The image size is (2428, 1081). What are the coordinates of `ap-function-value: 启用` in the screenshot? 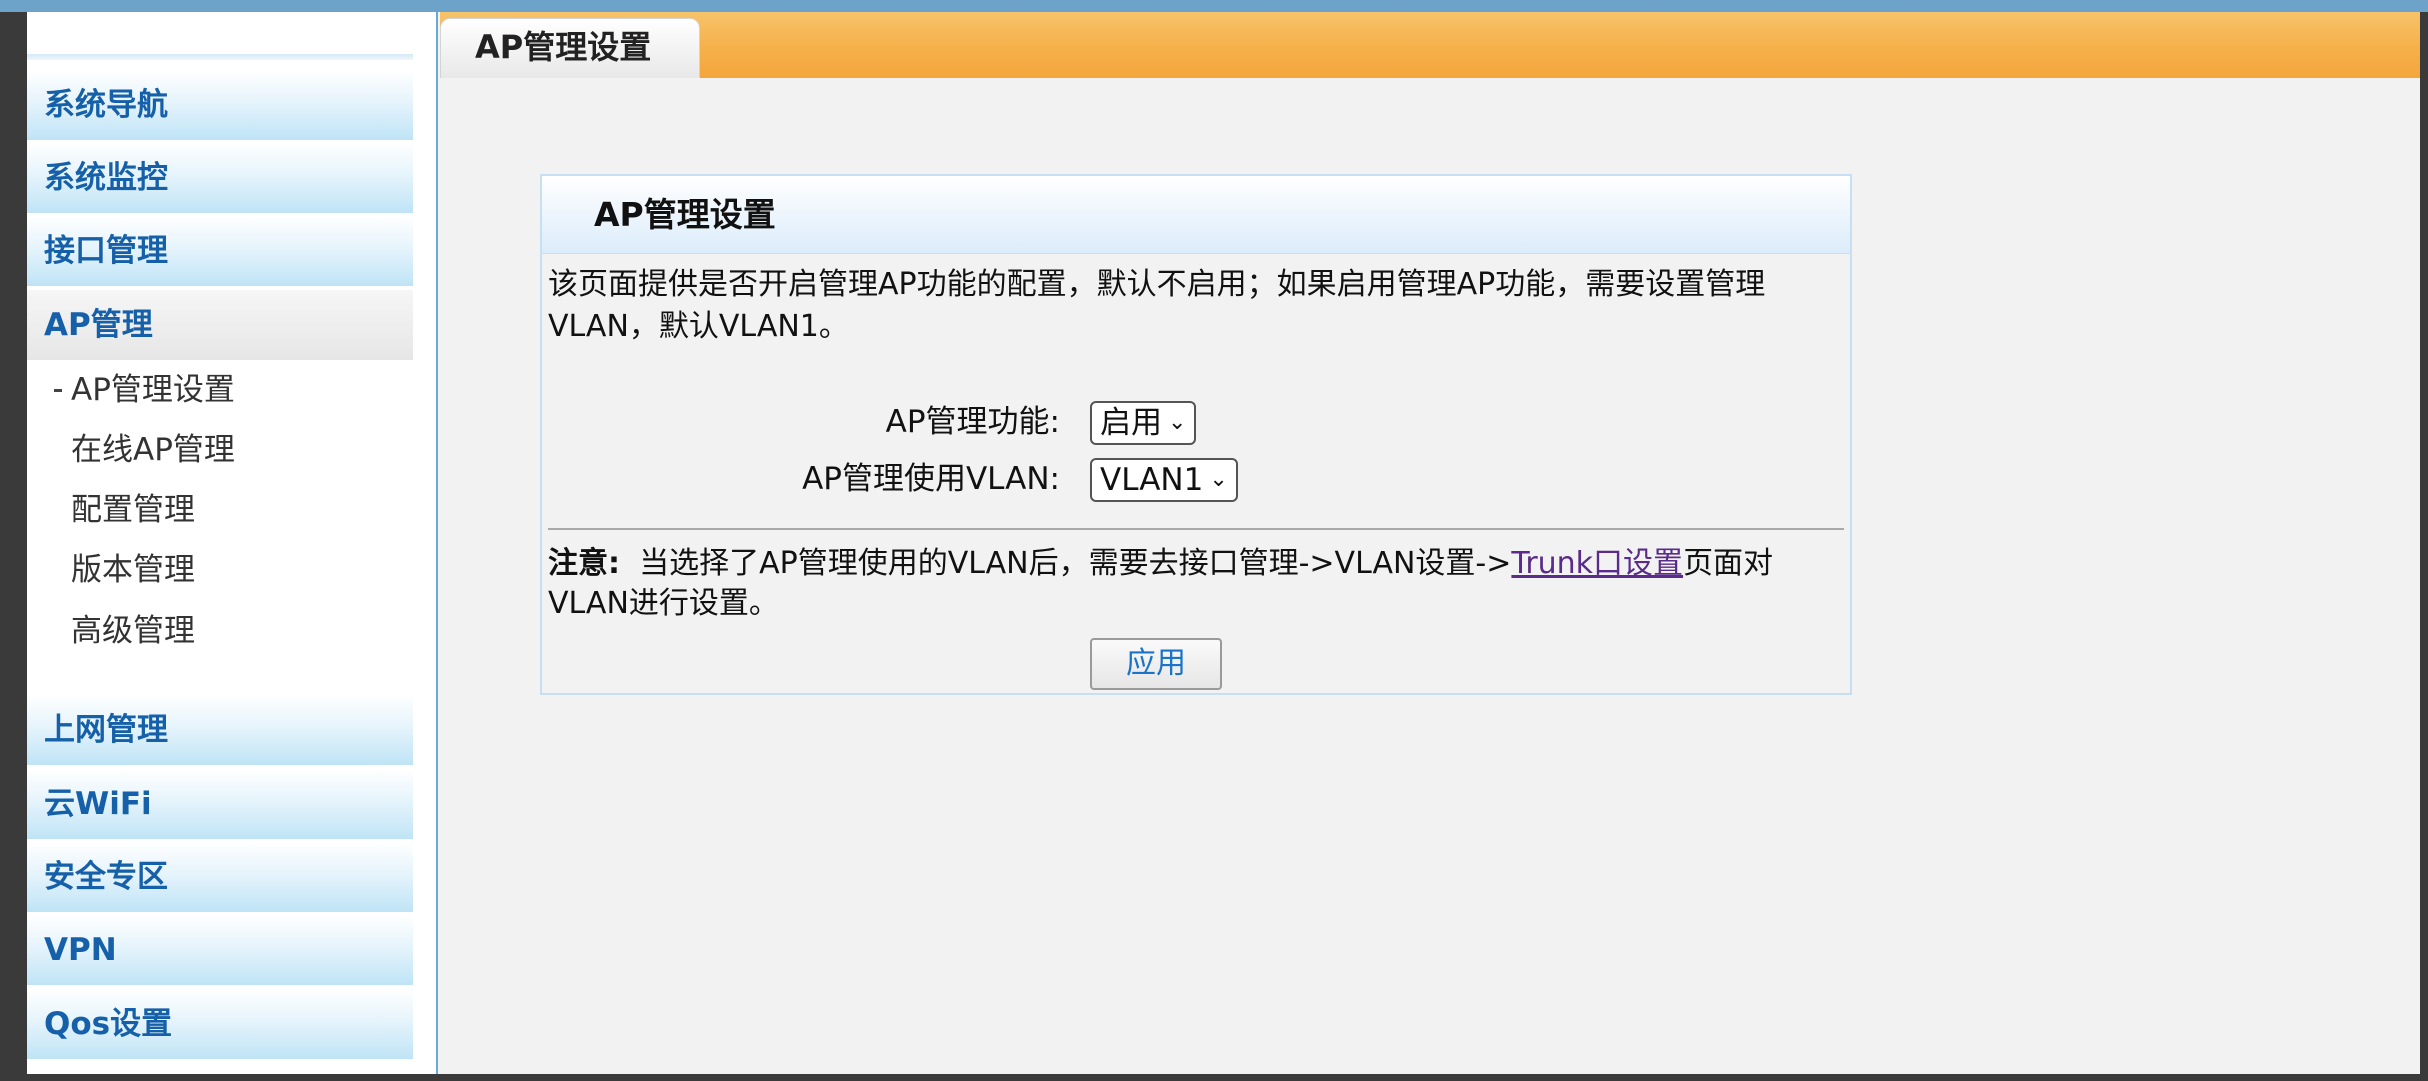 It's located at (1131, 423).